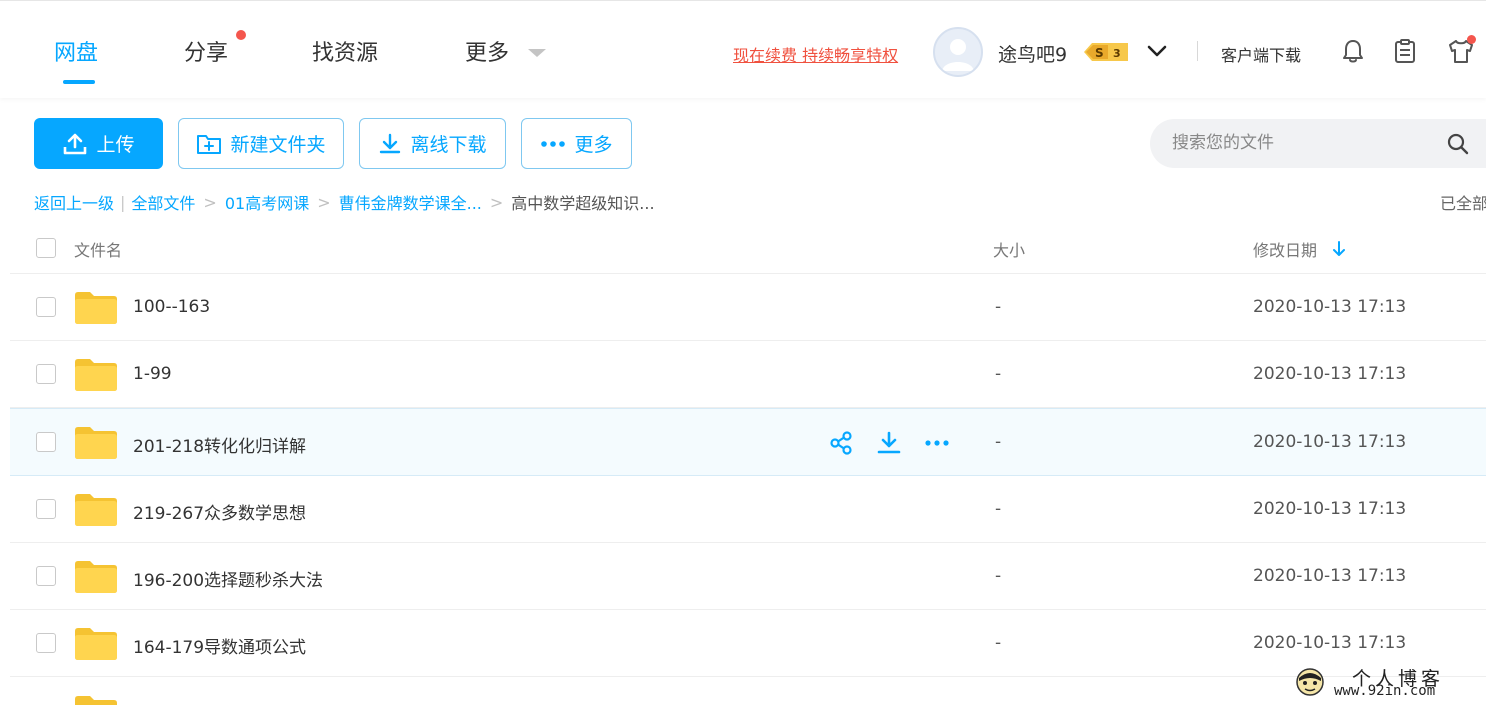 Image resolution: width=1486 pixels, height=705 pixels. What do you see at coordinates (748, 307) in the screenshot?
I see `table-row: 100--163 - 2020-10-13 17:13` at bounding box center [748, 307].